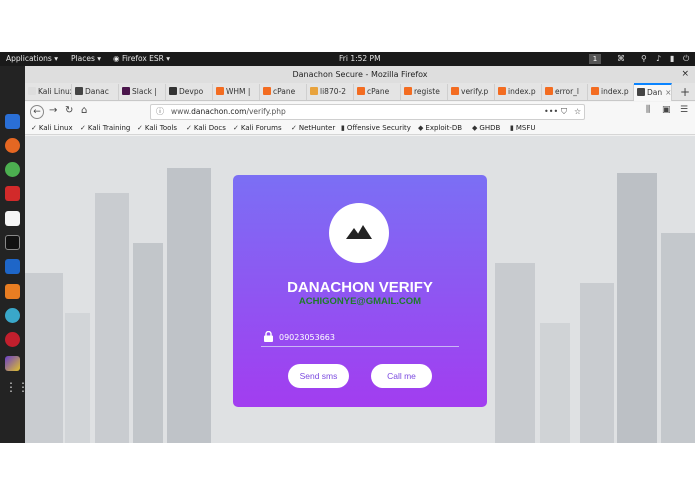  I want to click on dock: ⋮⋮, so click(14, 254).